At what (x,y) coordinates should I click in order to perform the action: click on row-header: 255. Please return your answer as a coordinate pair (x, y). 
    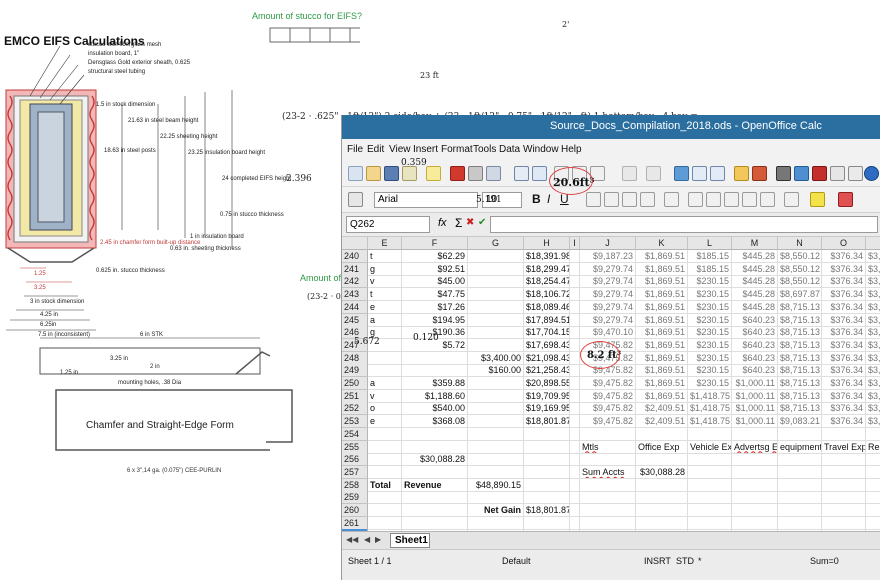
    Looking at the image, I should click on (355, 447).